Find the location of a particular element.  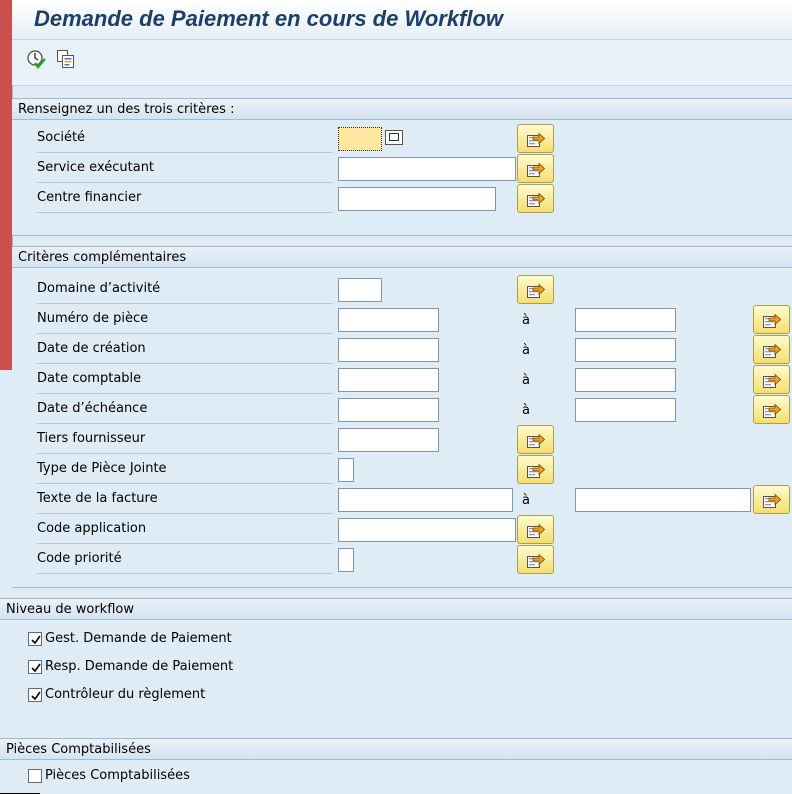

field-label-code-priorite: Code priorité is located at coordinates (185, 560).